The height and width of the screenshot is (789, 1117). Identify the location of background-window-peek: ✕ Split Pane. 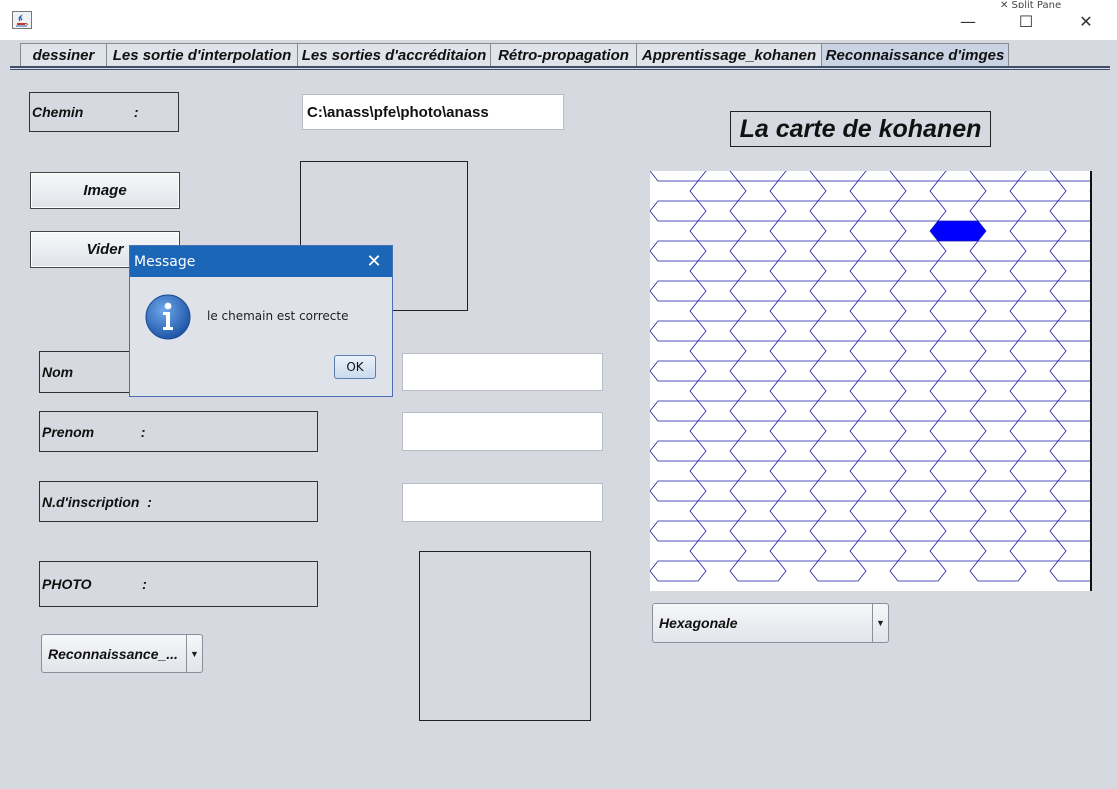
(1031, 4).